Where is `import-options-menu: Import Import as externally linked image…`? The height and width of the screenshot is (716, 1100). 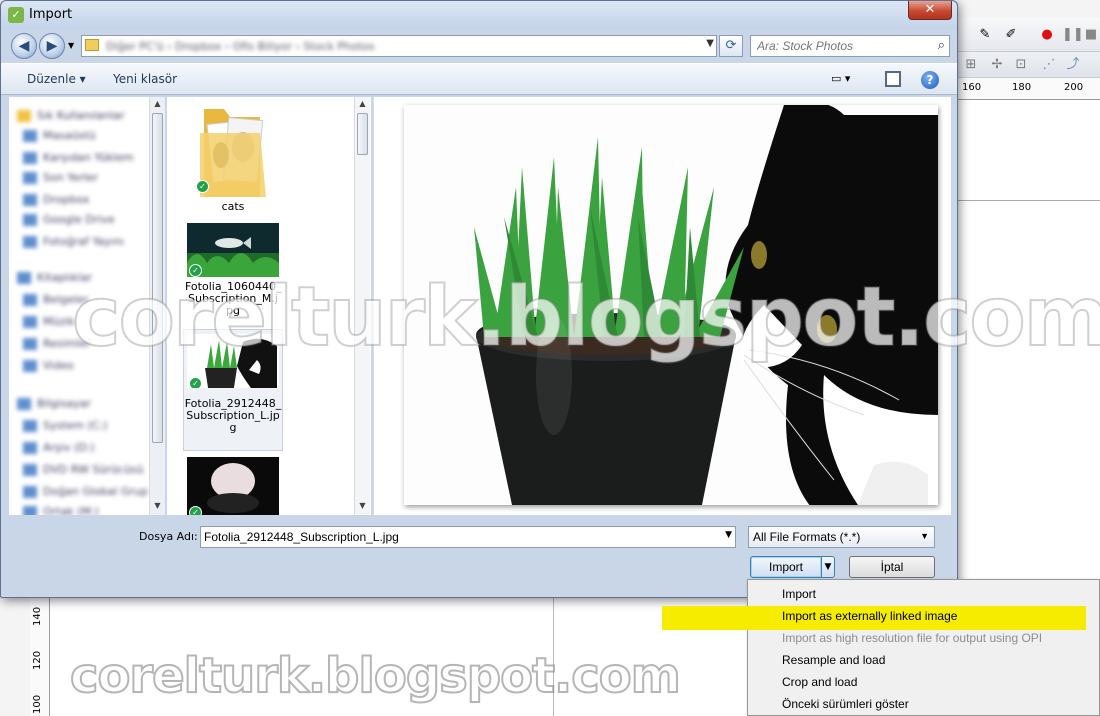
import-options-menu: Import Import as externally linked image… is located at coordinates (881, 647).